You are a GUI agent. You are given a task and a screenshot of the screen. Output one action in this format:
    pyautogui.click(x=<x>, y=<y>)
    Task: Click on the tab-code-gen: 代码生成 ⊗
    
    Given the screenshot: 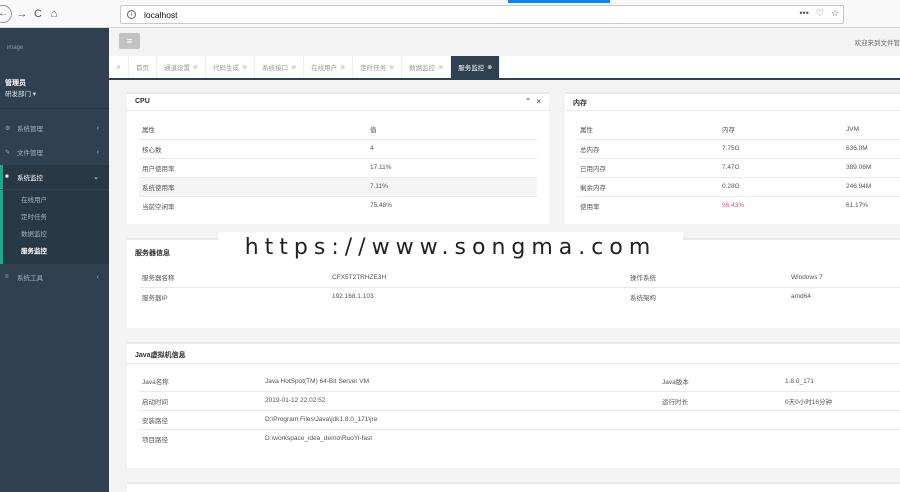 What is the action you would take?
    pyautogui.click(x=231, y=67)
    